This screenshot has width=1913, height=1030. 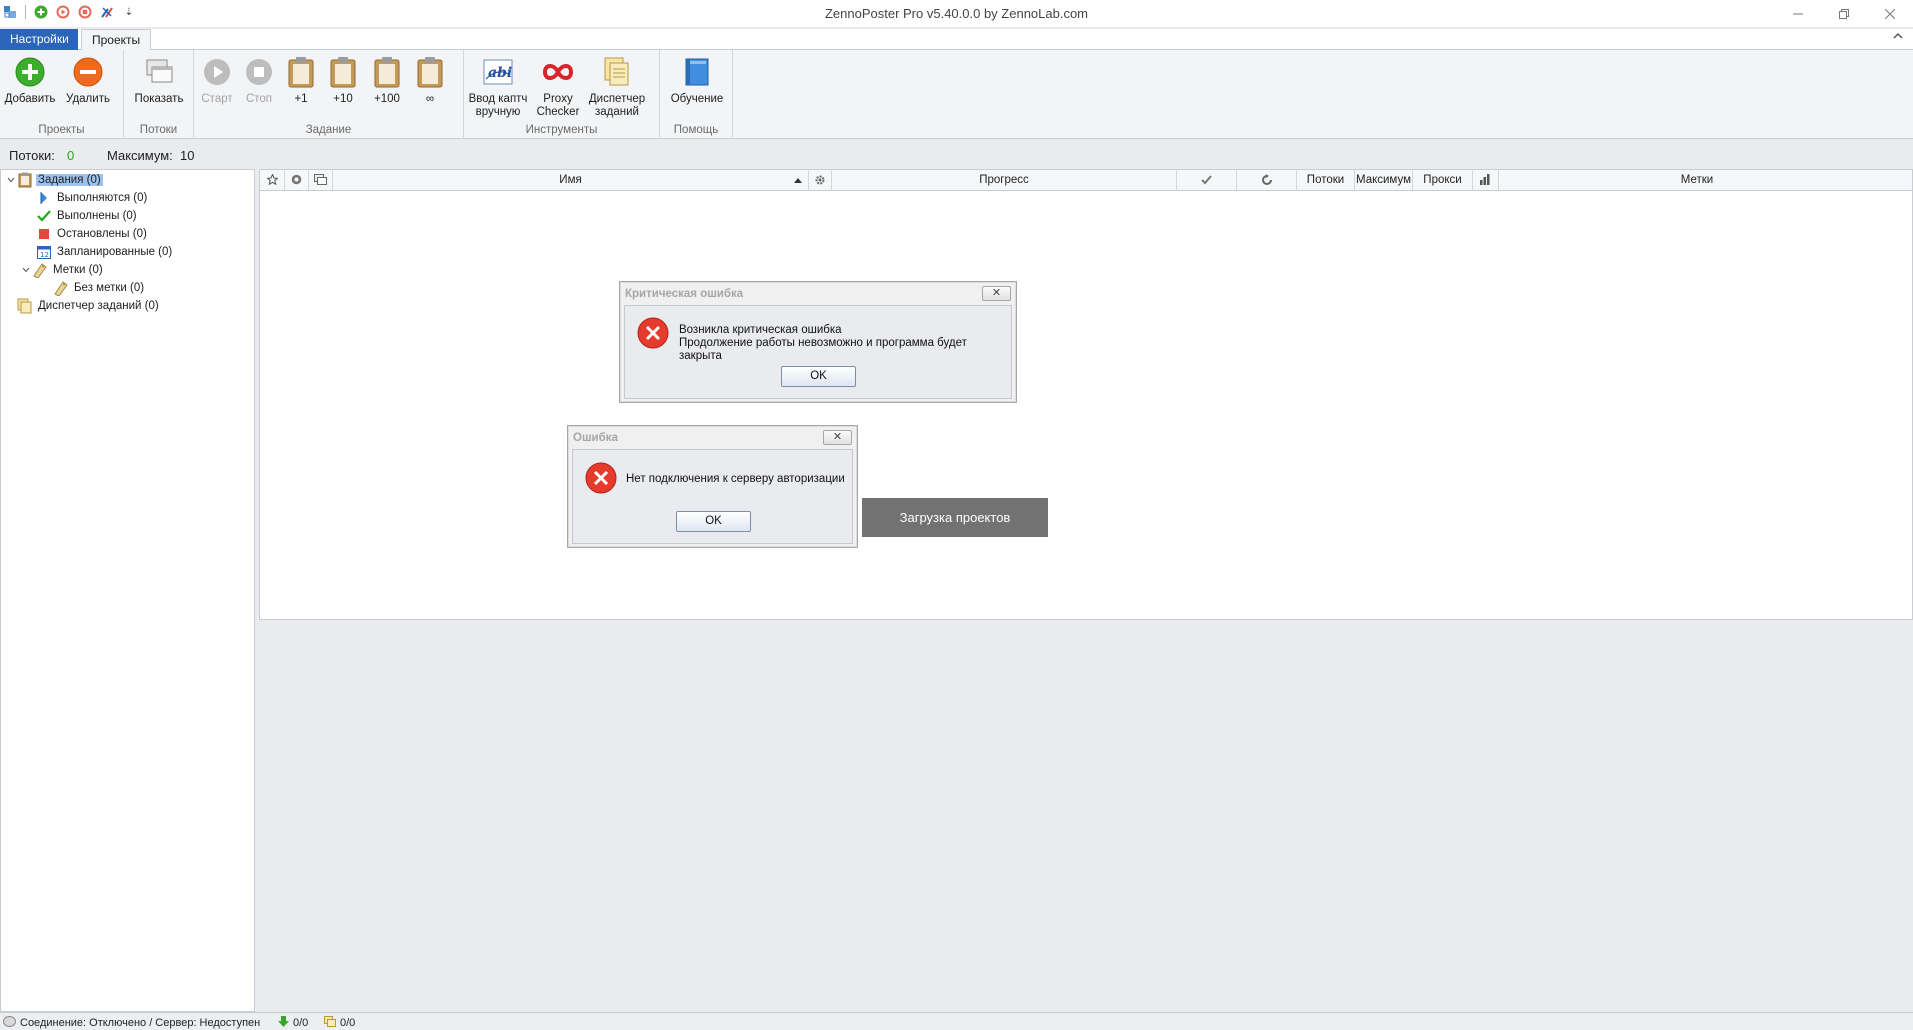 I want to click on tree-item-no-tag: Без метки (0), so click(x=93, y=287).